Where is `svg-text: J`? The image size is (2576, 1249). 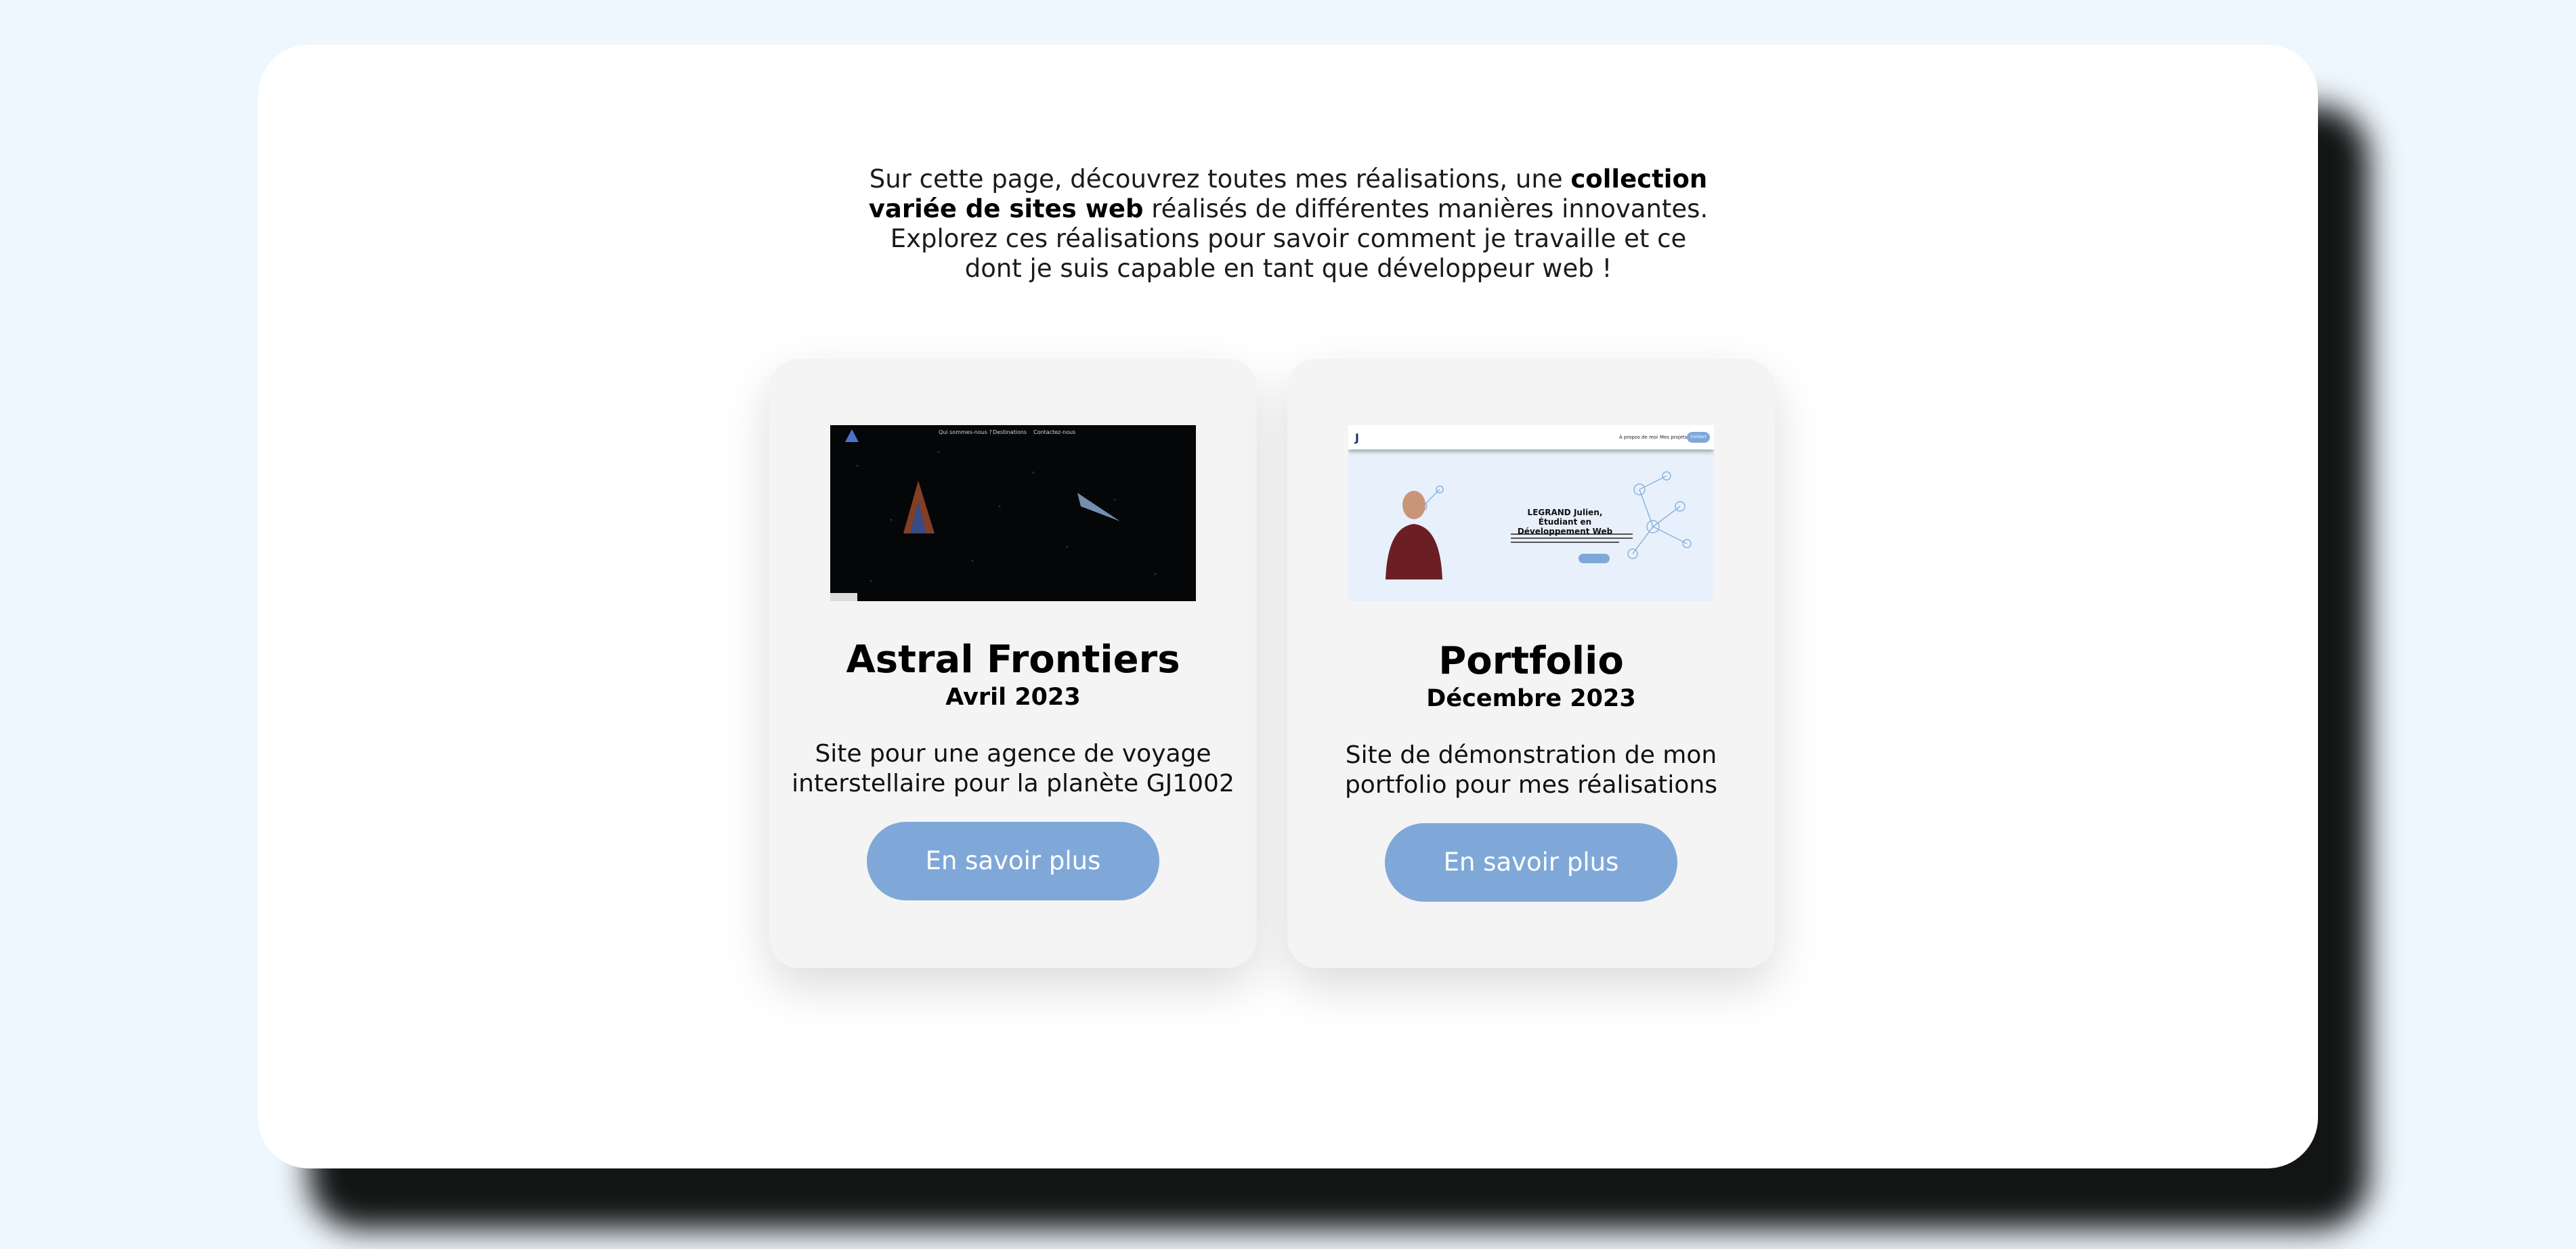
svg-text: J is located at coordinates (1356, 437).